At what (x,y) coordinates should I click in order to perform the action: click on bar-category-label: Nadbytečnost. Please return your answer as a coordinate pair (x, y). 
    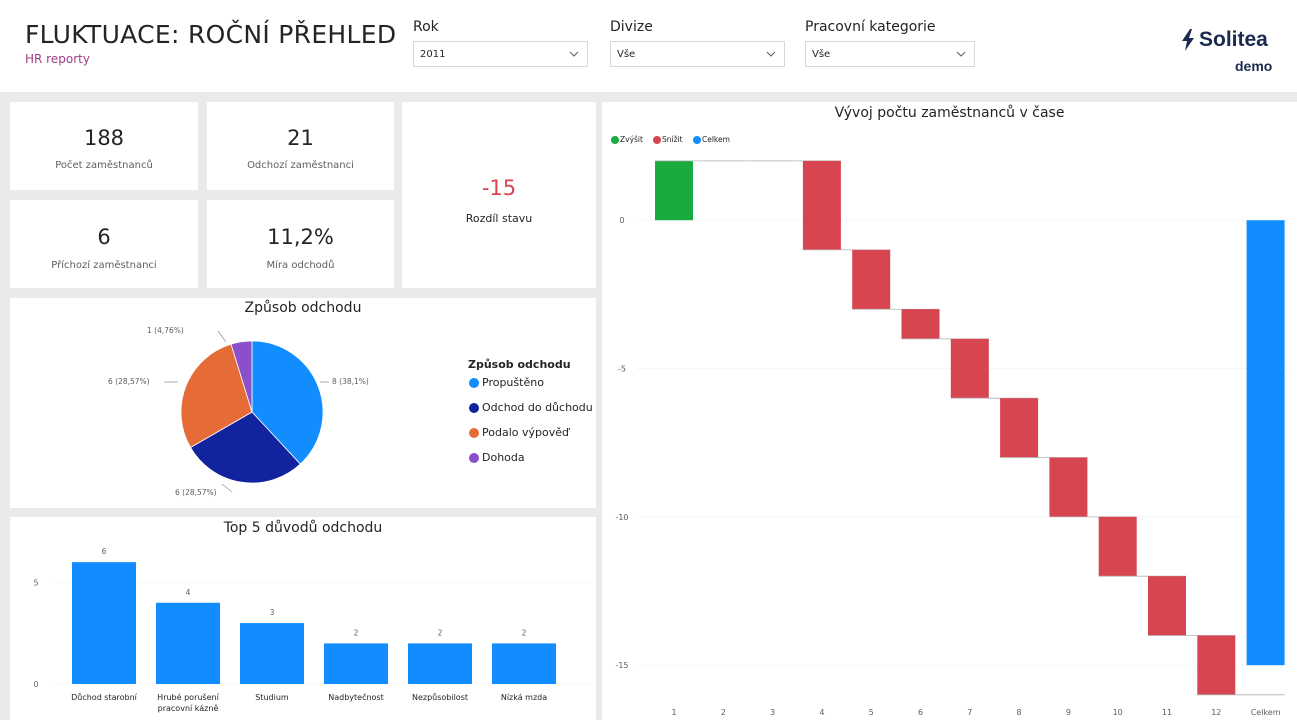
    Looking at the image, I should click on (356, 697).